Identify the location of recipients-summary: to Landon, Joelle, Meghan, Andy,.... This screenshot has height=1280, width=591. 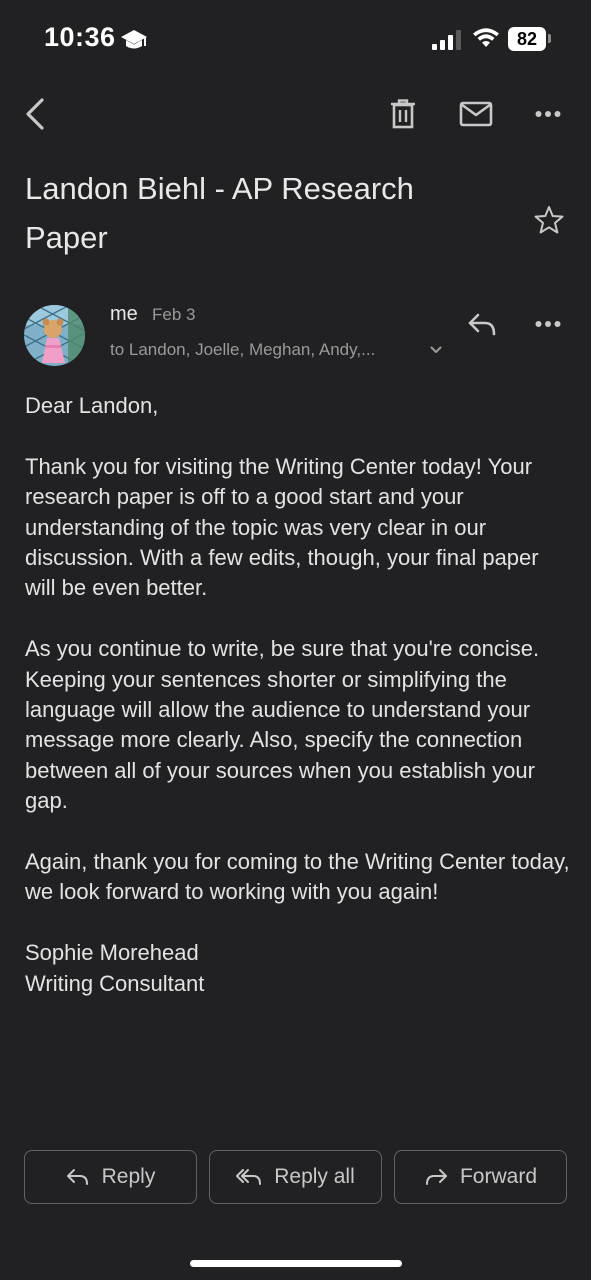
(242, 350).